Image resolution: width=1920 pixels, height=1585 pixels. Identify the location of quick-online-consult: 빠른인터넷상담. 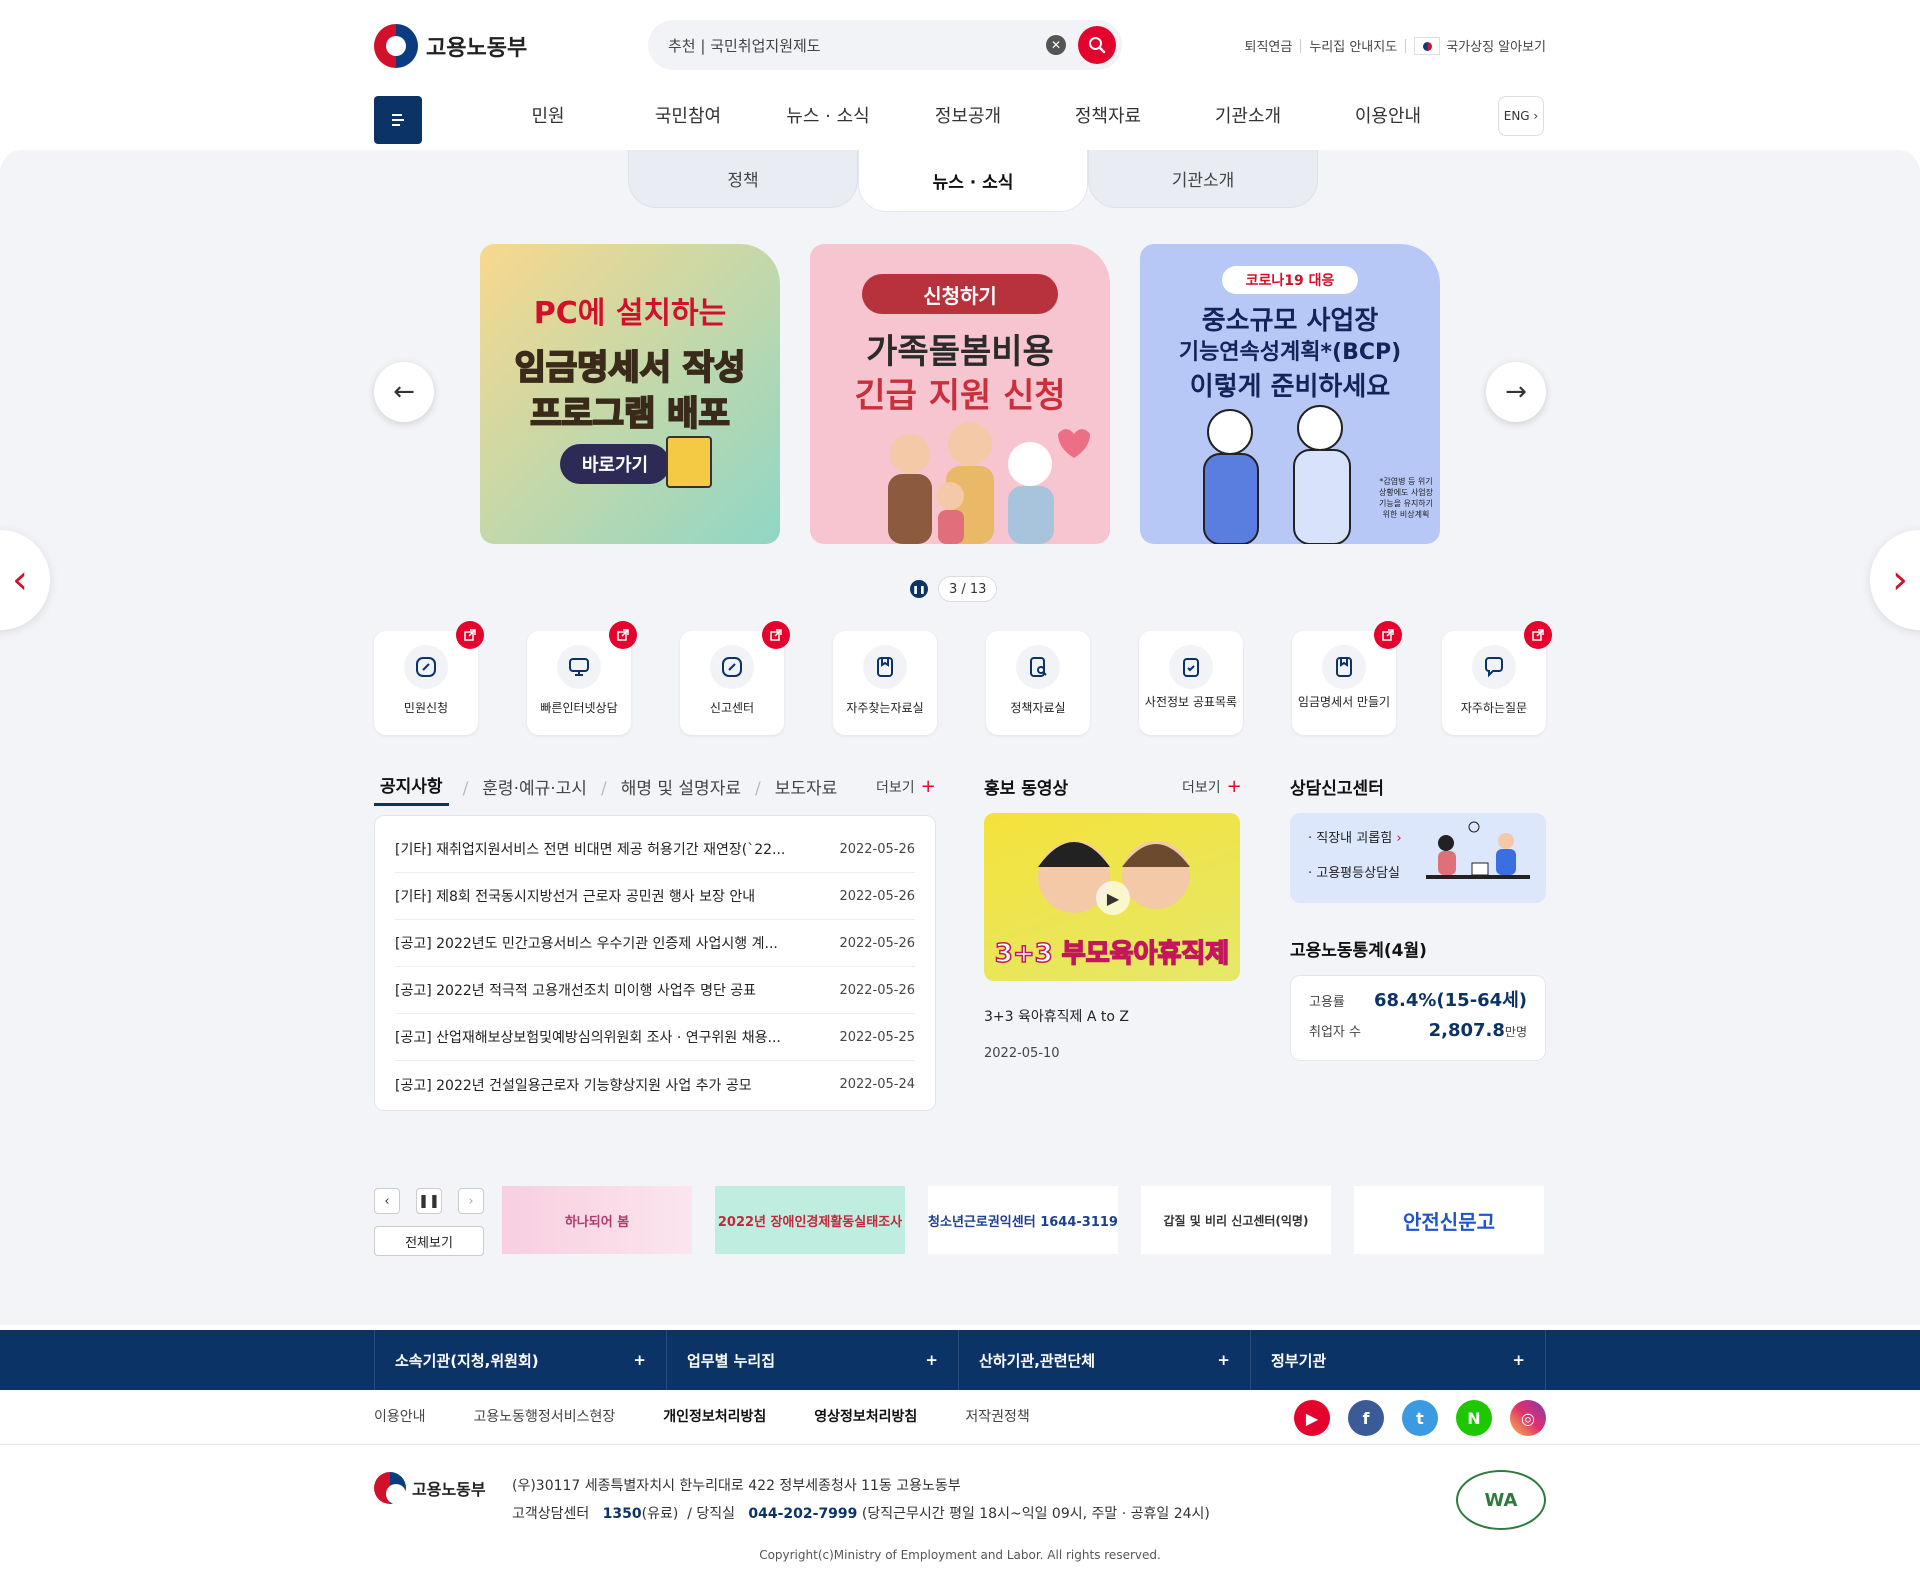
(582, 678).